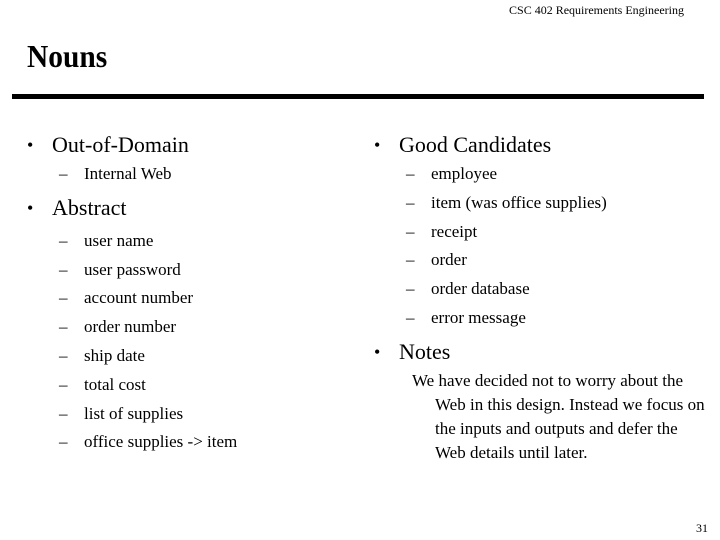  I want to click on list-item: – receipt, so click(539, 232).